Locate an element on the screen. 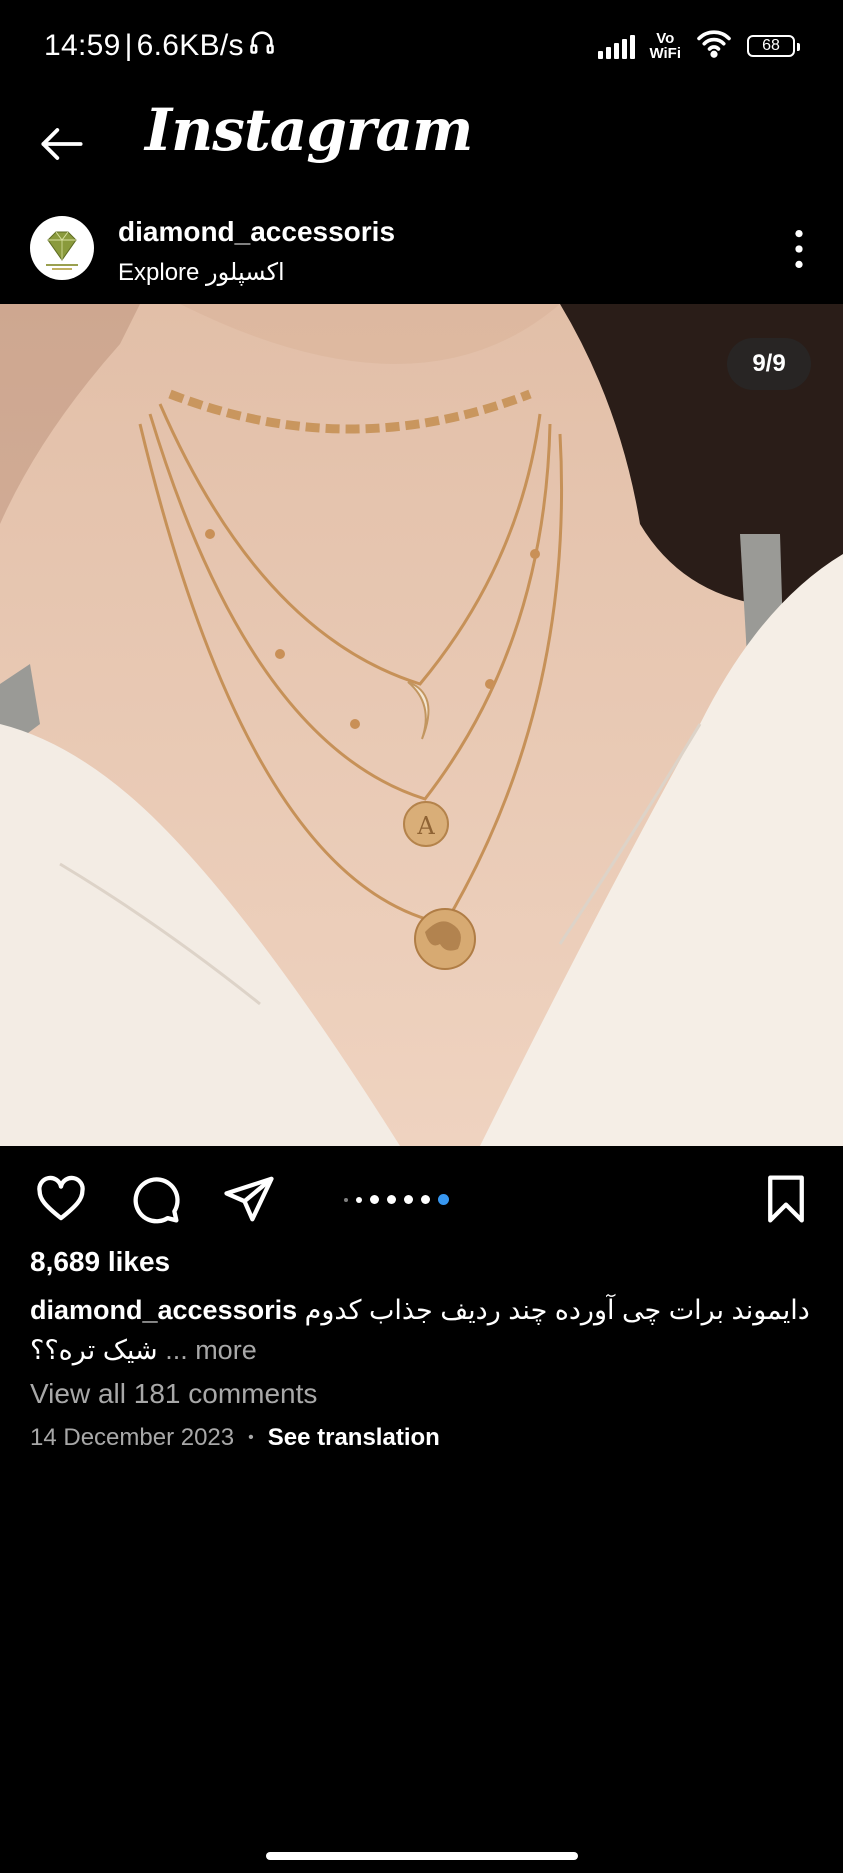 Image resolution: width=843 pixels, height=1873 pixels. carousel-dot-active is located at coordinates (443, 1199).